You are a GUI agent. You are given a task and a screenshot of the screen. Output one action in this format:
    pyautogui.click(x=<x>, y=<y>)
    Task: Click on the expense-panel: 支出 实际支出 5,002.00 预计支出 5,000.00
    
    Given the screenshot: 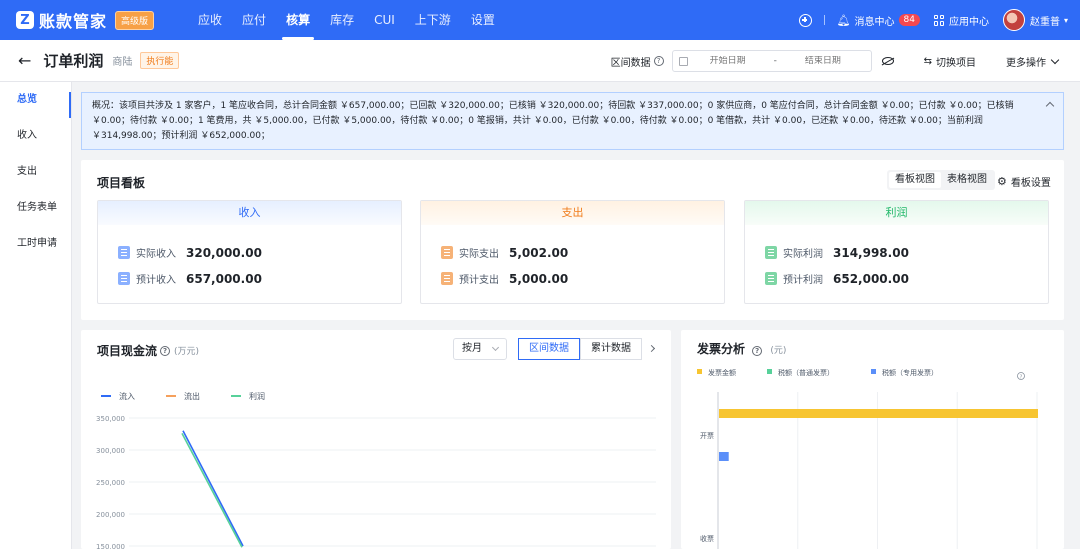 What is the action you would take?
    pyautogui.click(x=572, y=252)
    